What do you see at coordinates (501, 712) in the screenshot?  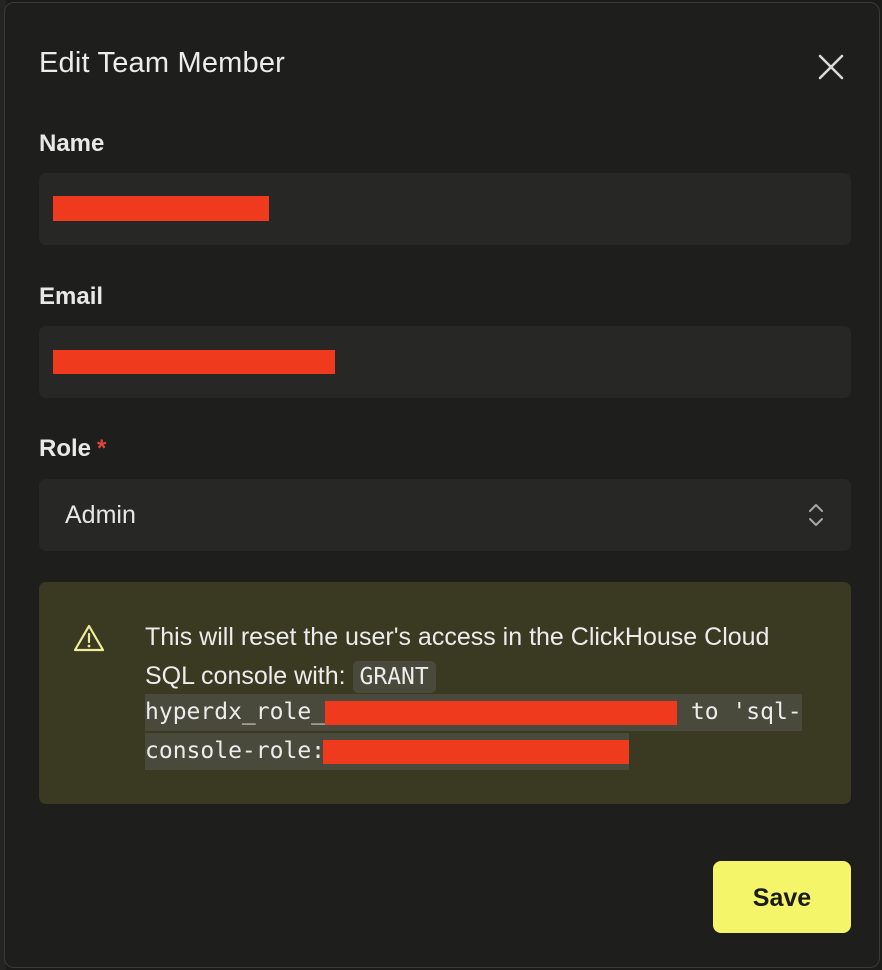 I see `redacted-role-id` at bounding box center [501, 712].